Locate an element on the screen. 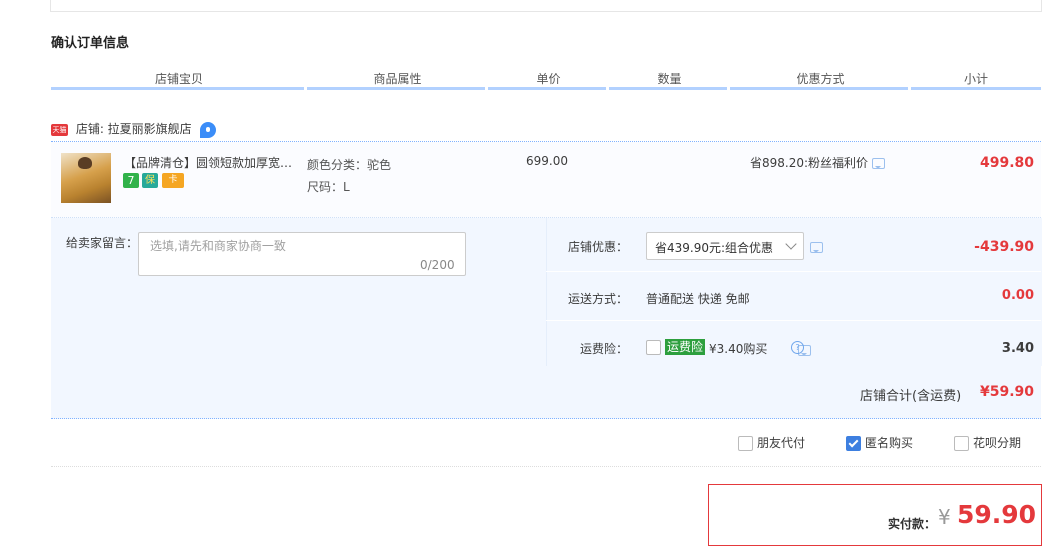  column-header-shop-item: 店铺宝贝 is located at coordinates (179, 80).